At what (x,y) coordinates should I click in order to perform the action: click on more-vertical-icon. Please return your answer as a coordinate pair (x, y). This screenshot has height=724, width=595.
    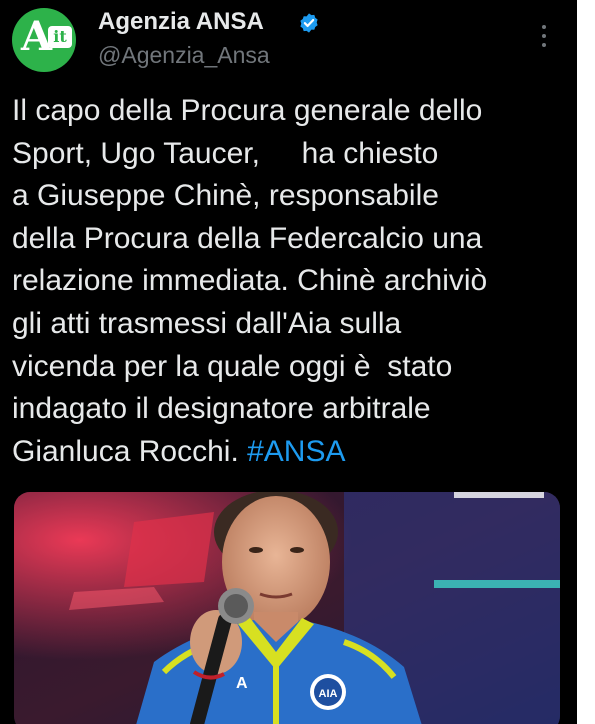
    Looking at the image, I should click on (544, 36).